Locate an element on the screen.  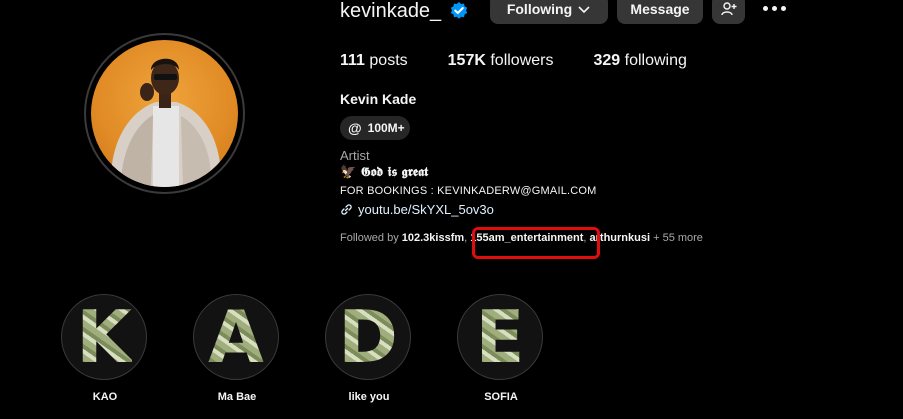
story-highlight: E SOFIA is located at coordinates (501, 348).